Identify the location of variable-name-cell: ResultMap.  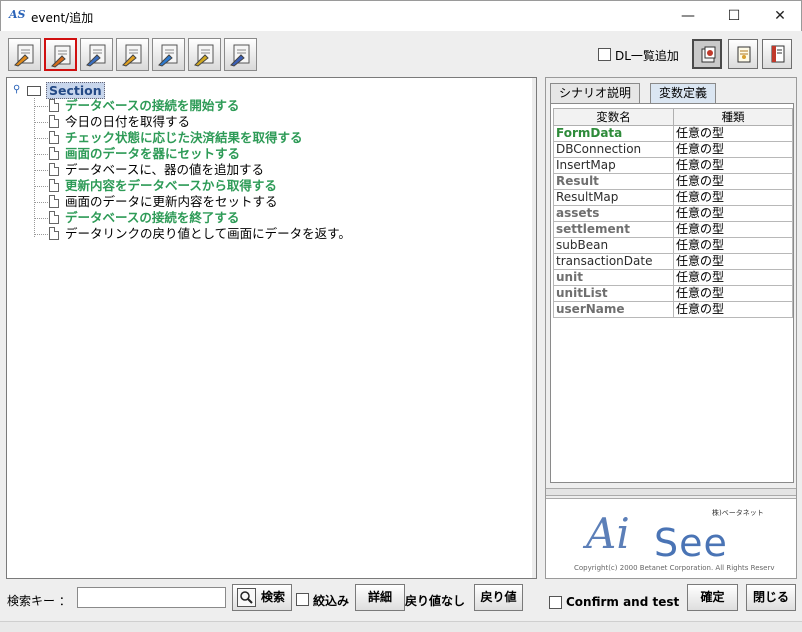
(613, 197).